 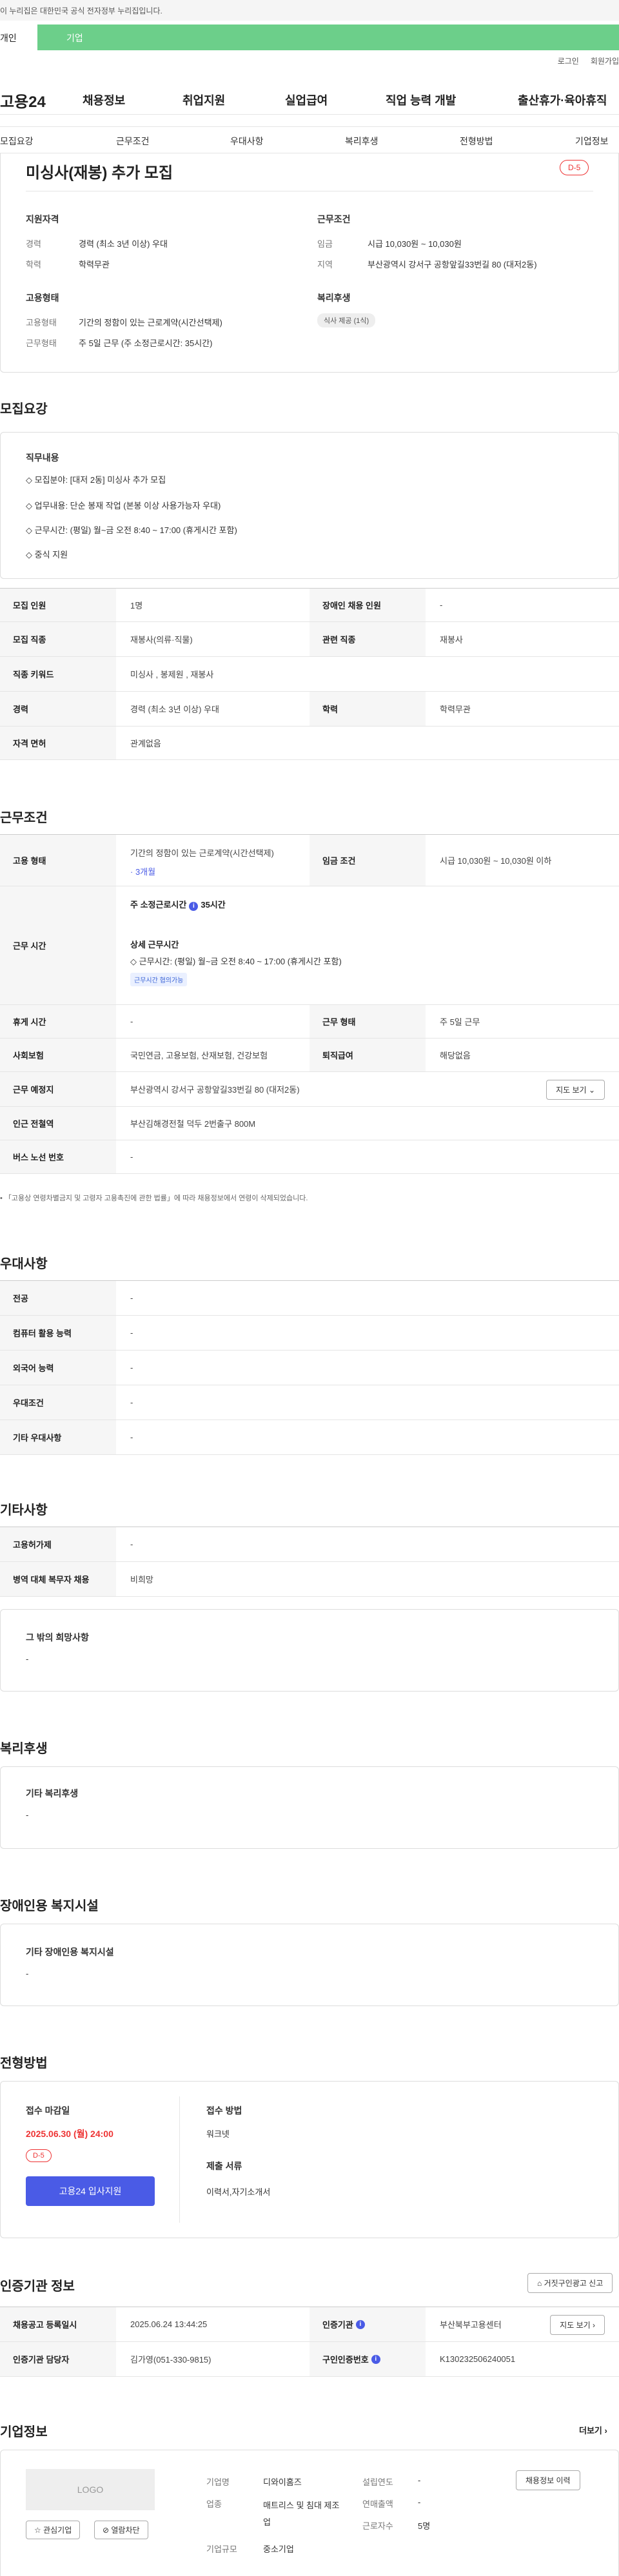 I want to click on login-link: 로그인, so click(x=568, y=62).